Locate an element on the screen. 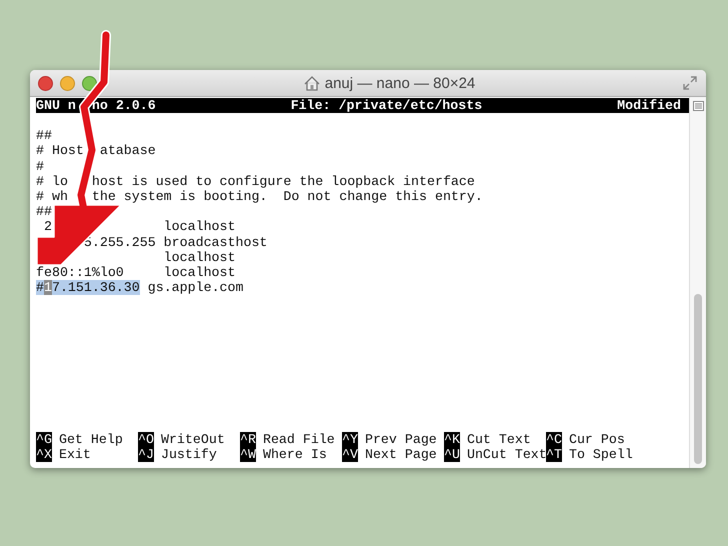 The width and height of the screenshot is (728, 546). code-text: # is located at coordinates (40, 166).